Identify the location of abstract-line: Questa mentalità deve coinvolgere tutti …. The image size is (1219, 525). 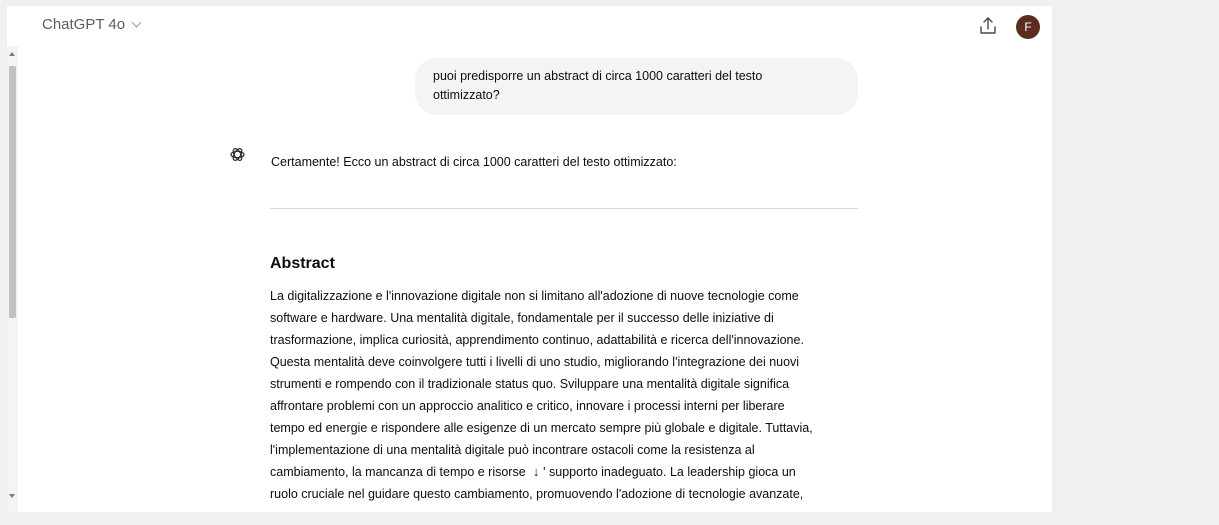
(535, 362).